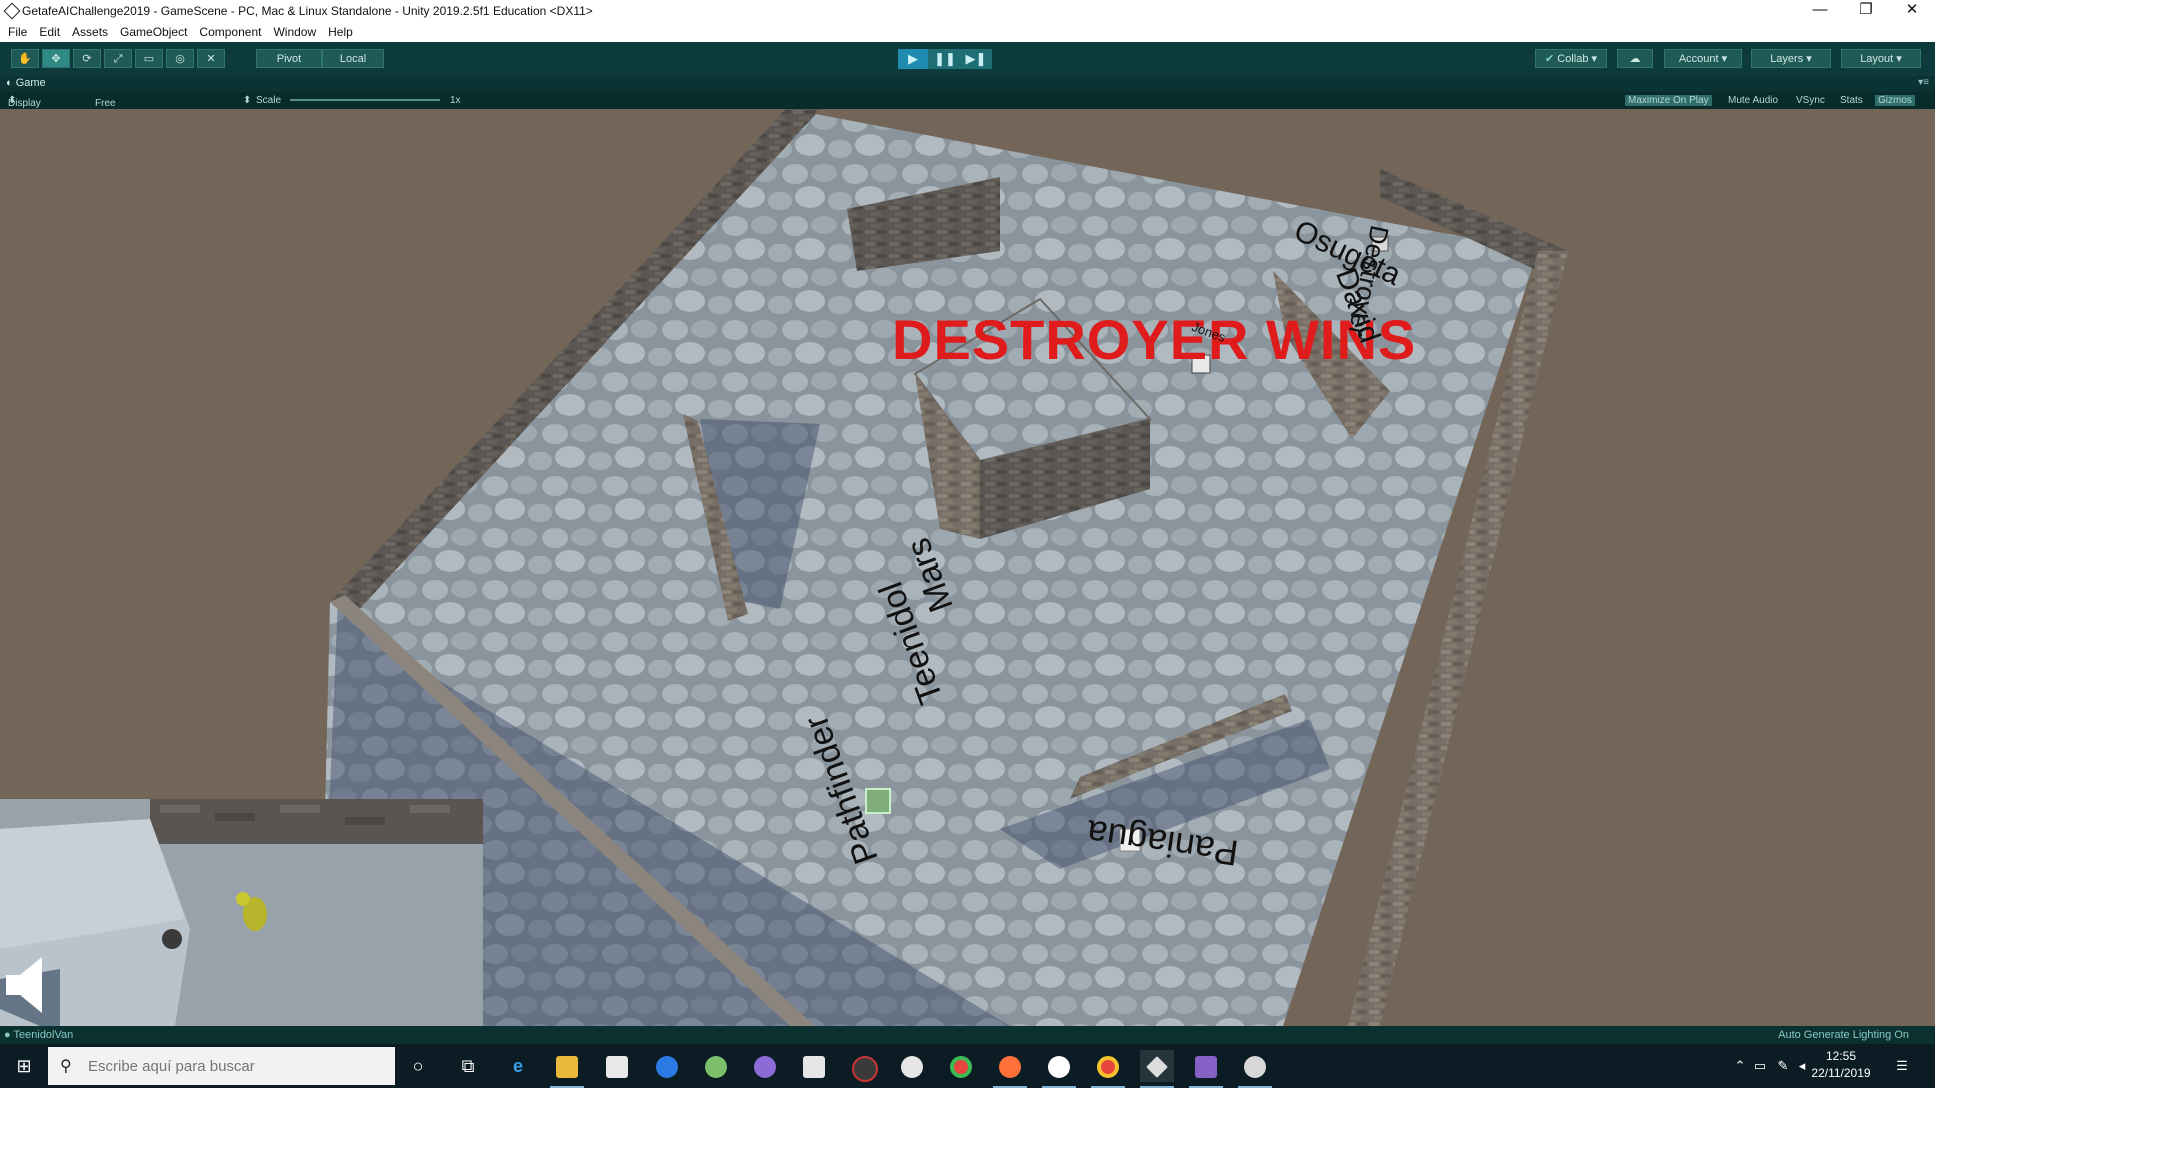 This screenshot has width=2165, height=1150. What do you see at coordinates (967, 84) in the screenshot?
I see `game-tab-bar: ◐ Game ▾≡` at bounding box center [967, 84].